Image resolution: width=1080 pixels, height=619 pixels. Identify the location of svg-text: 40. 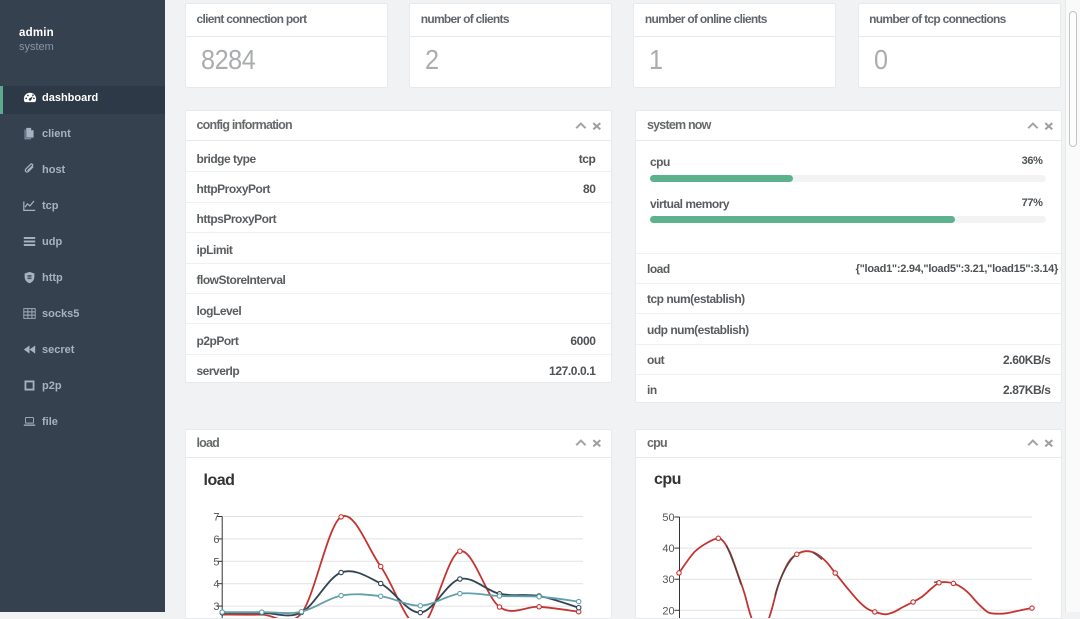
(668, 549).